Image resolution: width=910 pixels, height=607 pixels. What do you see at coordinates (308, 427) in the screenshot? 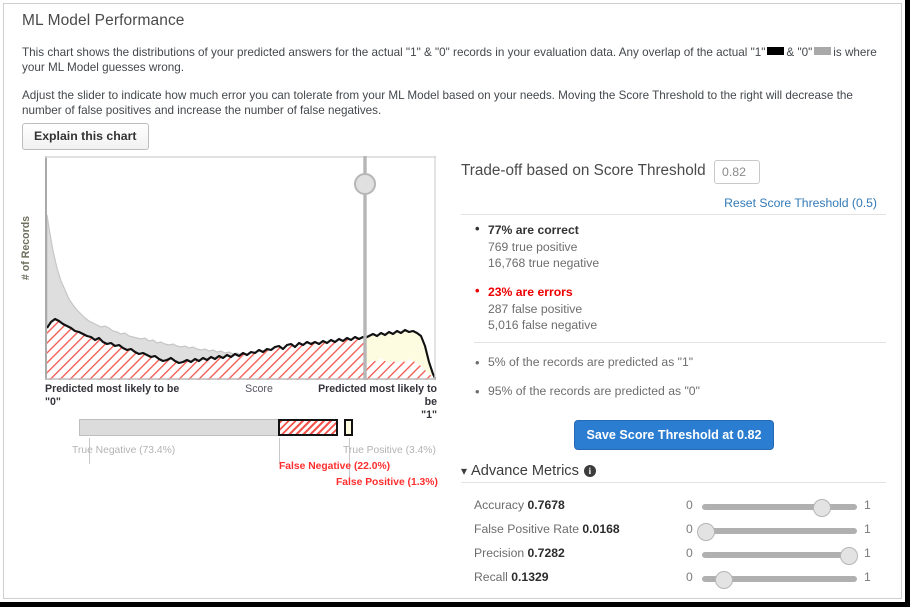
I see `false-negative-segment` at bounding box center [308, 427].